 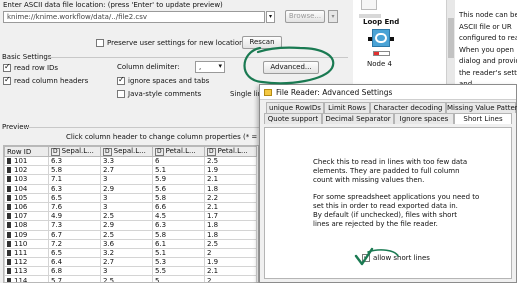 What do you see at coordinates (383, 253) in the screenshot?
I see `annotation-stroke` at bounding box center [383, 253].